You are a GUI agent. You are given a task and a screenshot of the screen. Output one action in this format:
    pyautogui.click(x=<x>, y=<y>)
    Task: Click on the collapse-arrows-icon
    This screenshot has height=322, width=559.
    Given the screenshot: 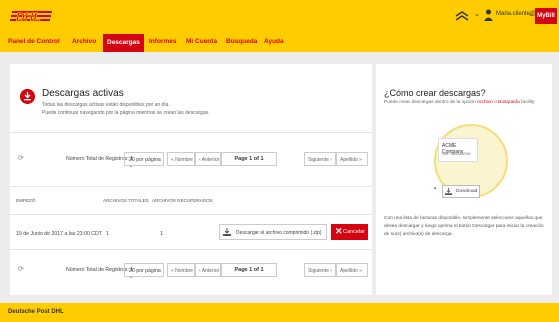 What is the action you would take?
    pyautogui.click(x=462, y=16)
    